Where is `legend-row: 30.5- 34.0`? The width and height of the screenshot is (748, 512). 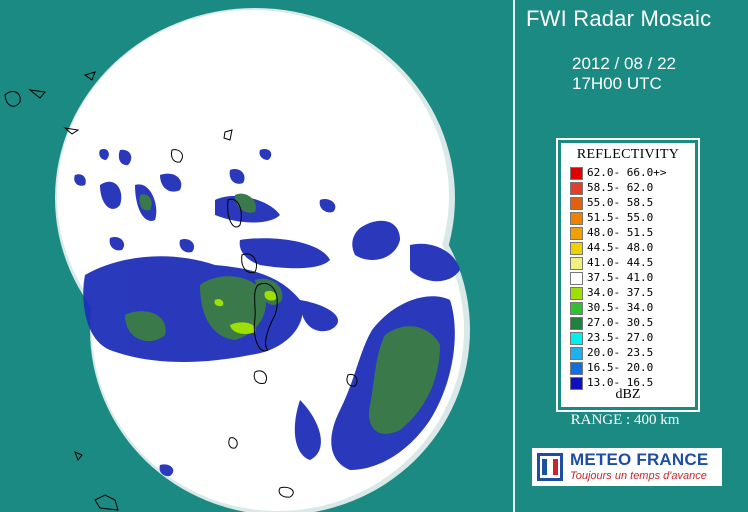
legend-row: 30.5- 34.0 is located at coordinates (630, 307).